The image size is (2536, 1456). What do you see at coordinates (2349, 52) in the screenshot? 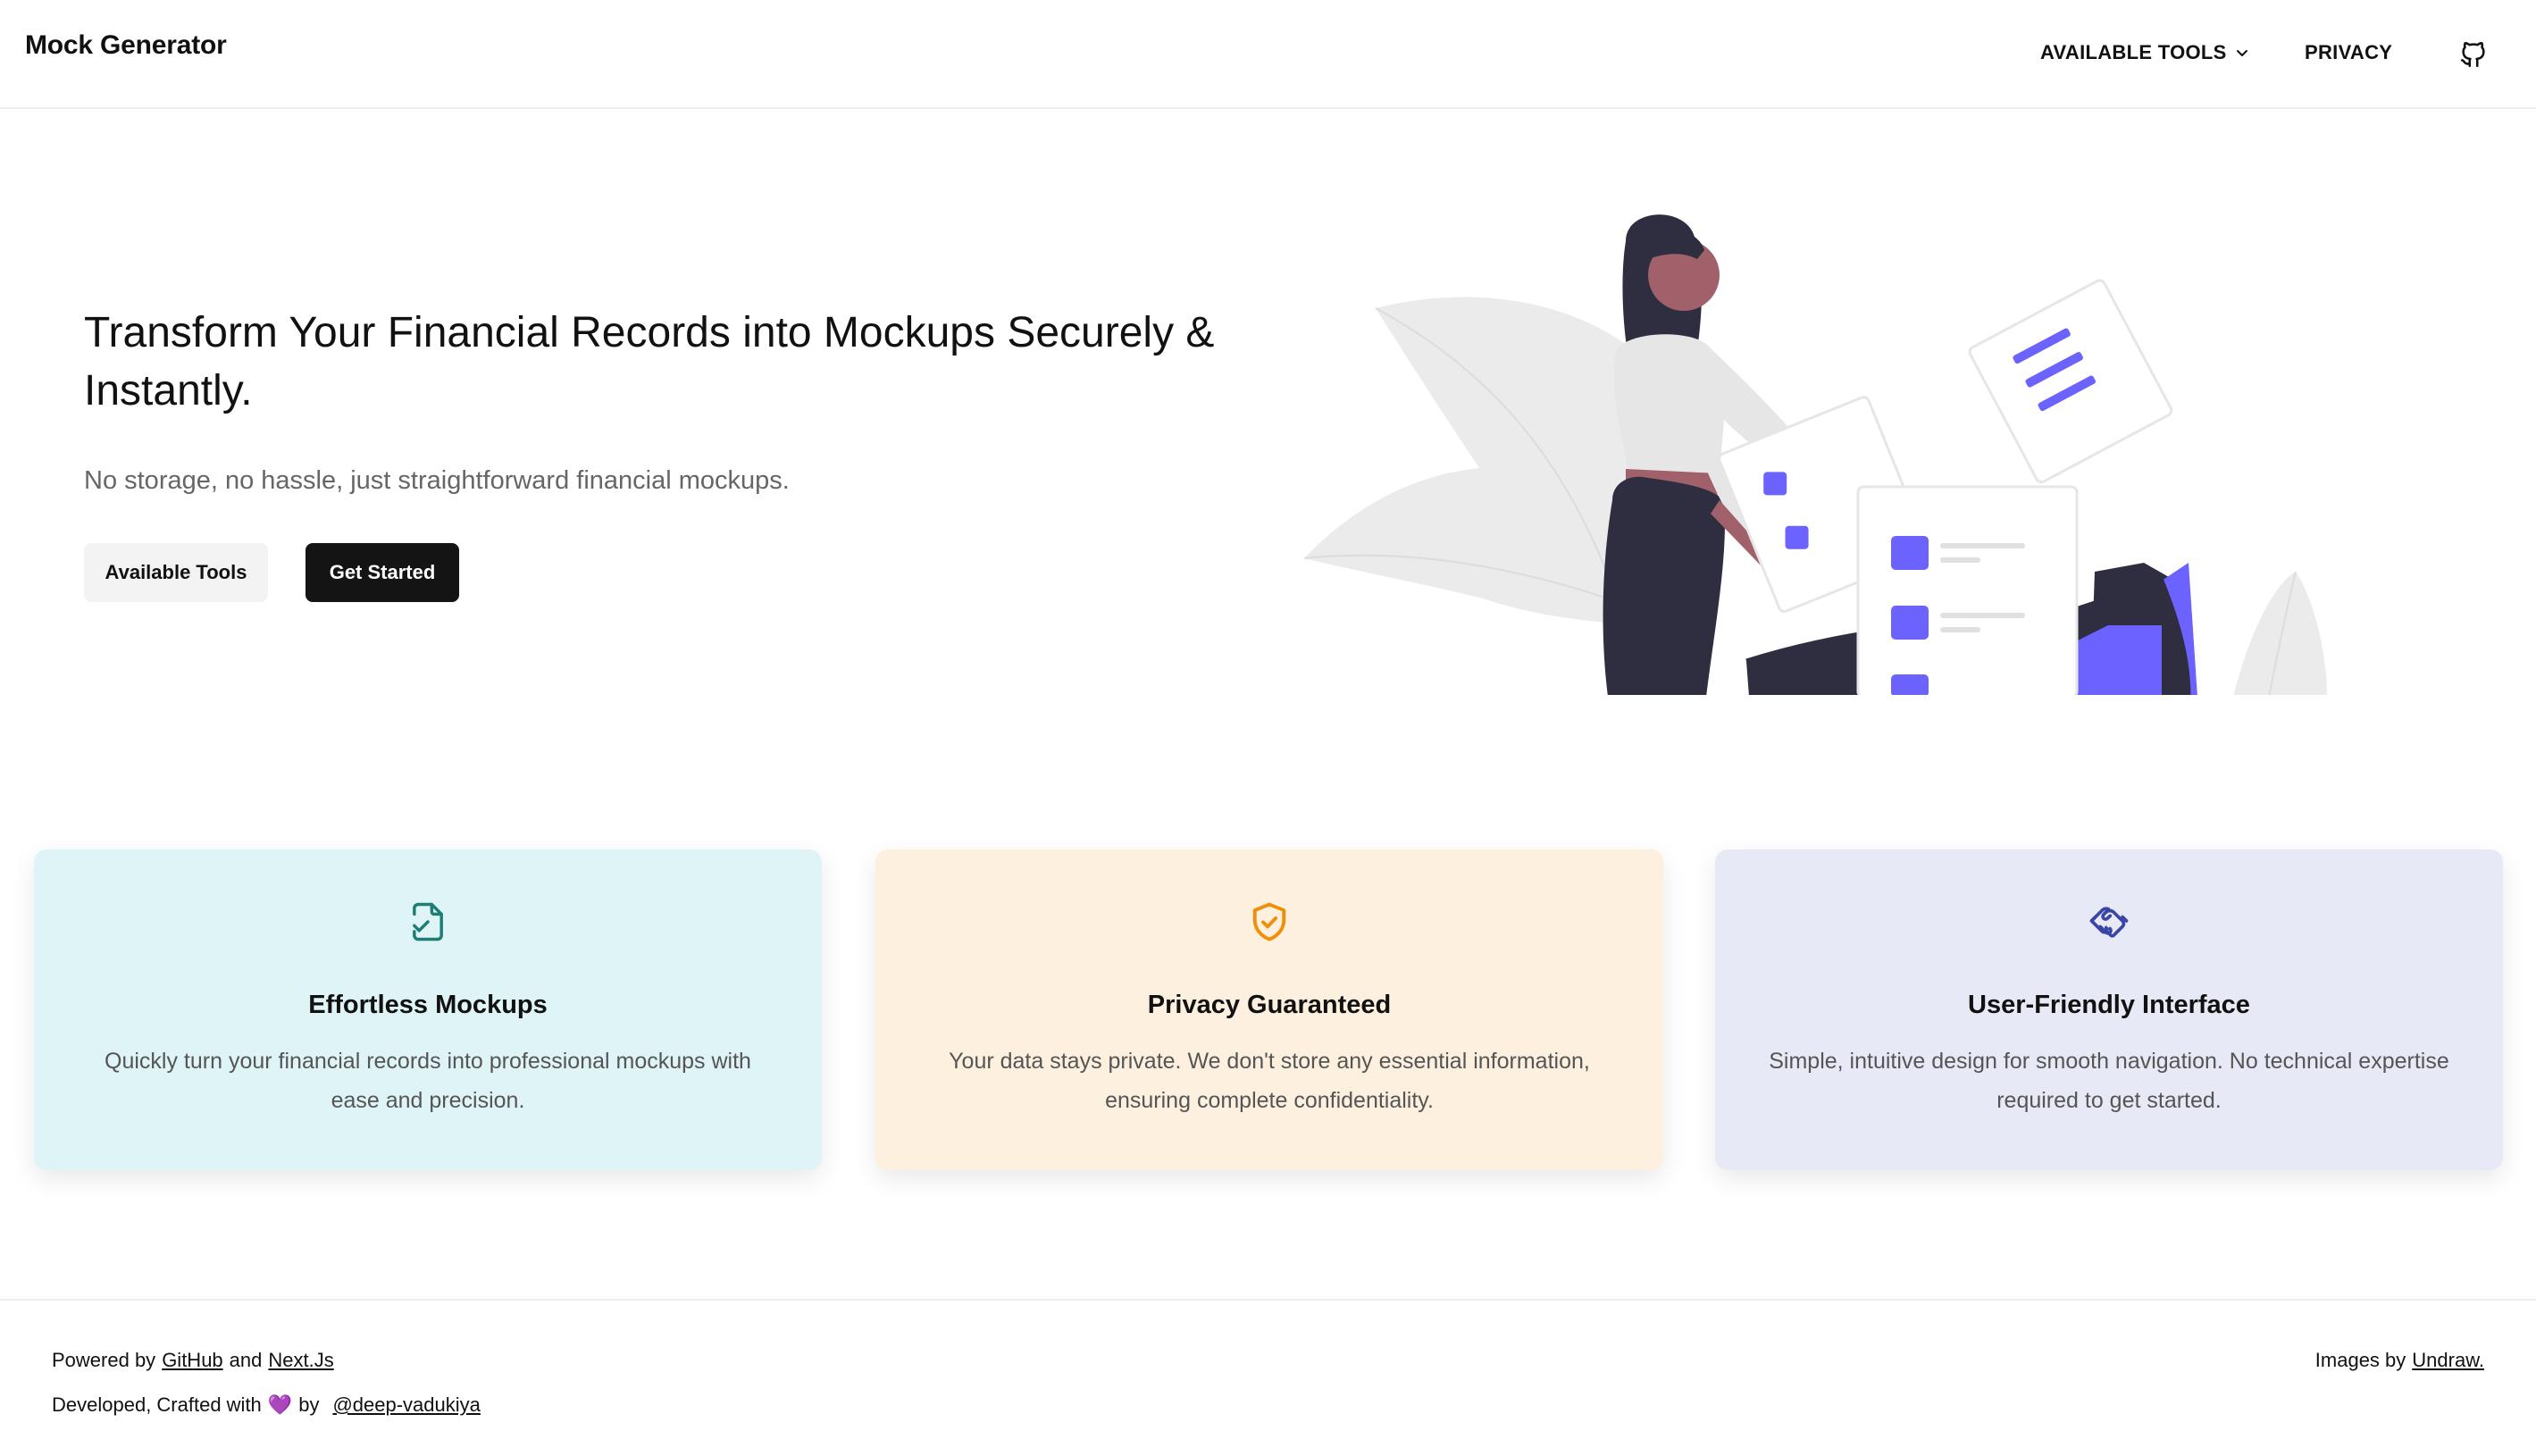
I see `nav-privacy-link: PRIVACY` at bounding box center [2349, 52].